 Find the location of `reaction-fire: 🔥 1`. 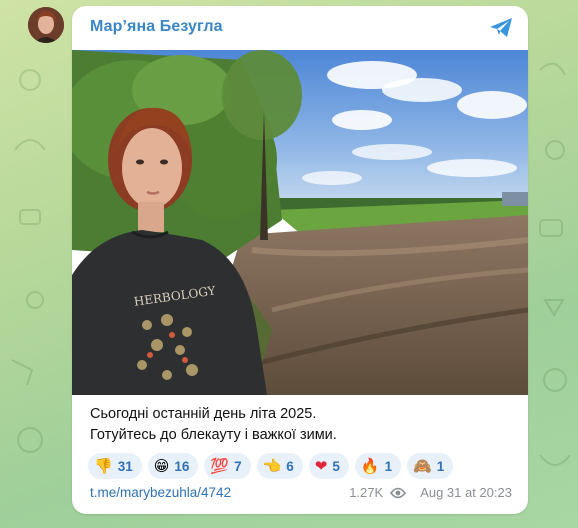

reaction-fire: 🔥 1 is located at coordinates (378, 466).